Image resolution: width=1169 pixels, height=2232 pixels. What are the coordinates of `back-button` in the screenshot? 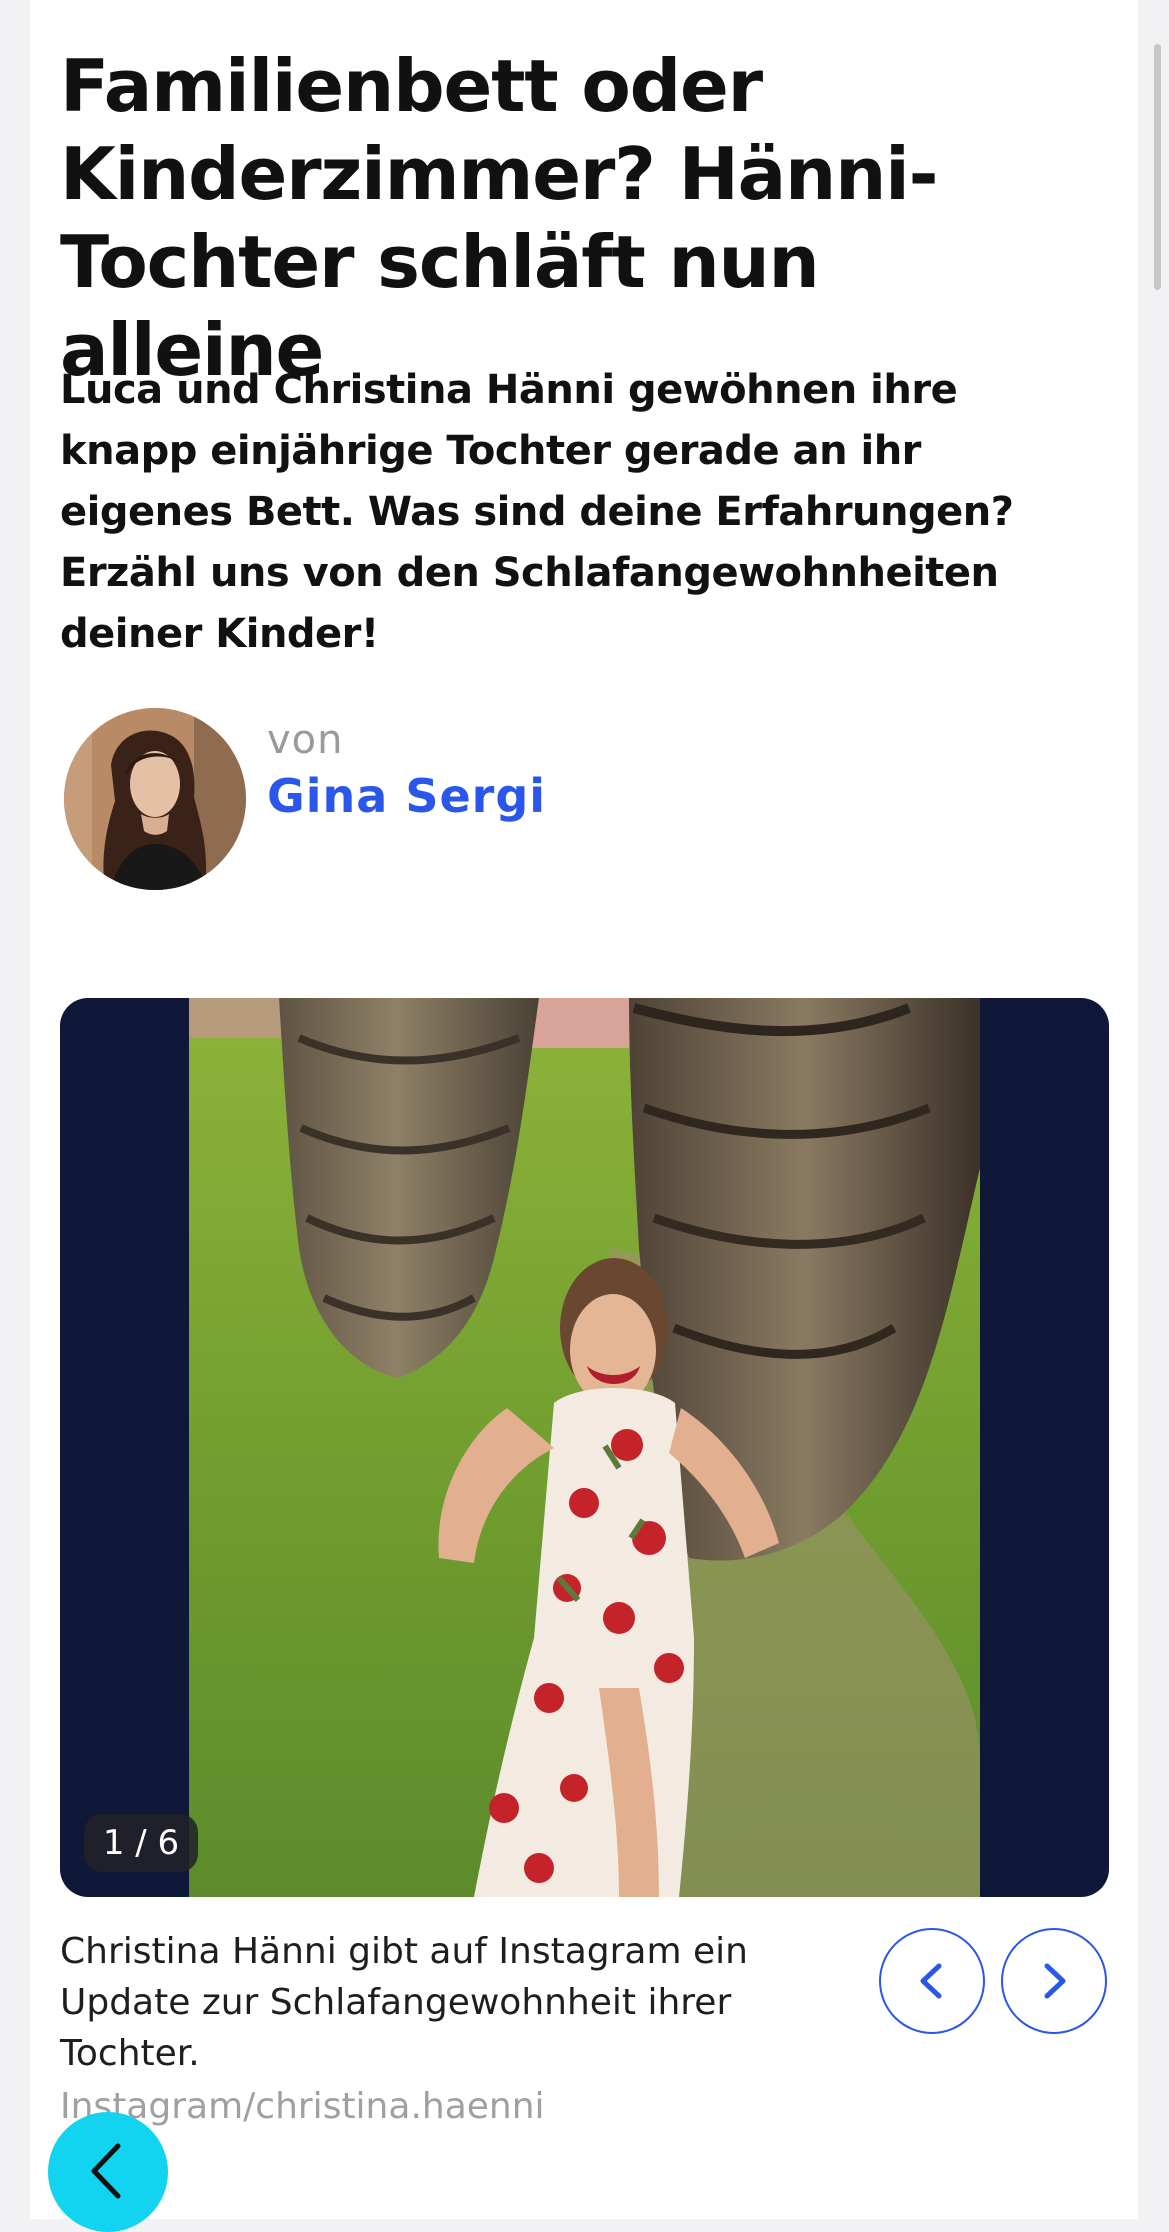 It's located at (108, 2172).